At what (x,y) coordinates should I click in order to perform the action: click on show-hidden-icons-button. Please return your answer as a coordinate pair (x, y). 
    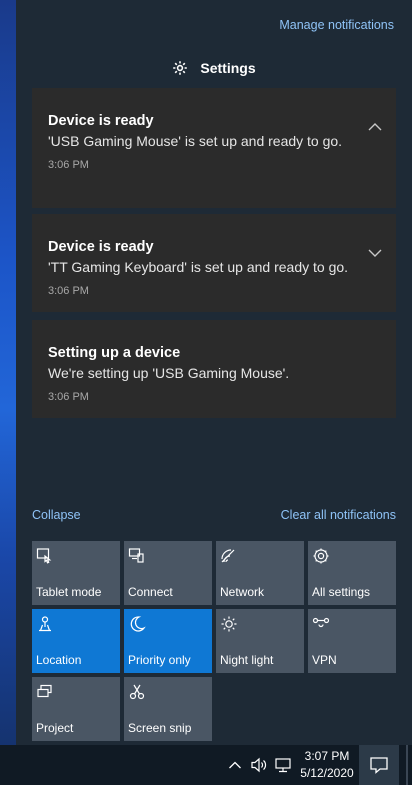
    Looking at the image, I should click on (235, 765).